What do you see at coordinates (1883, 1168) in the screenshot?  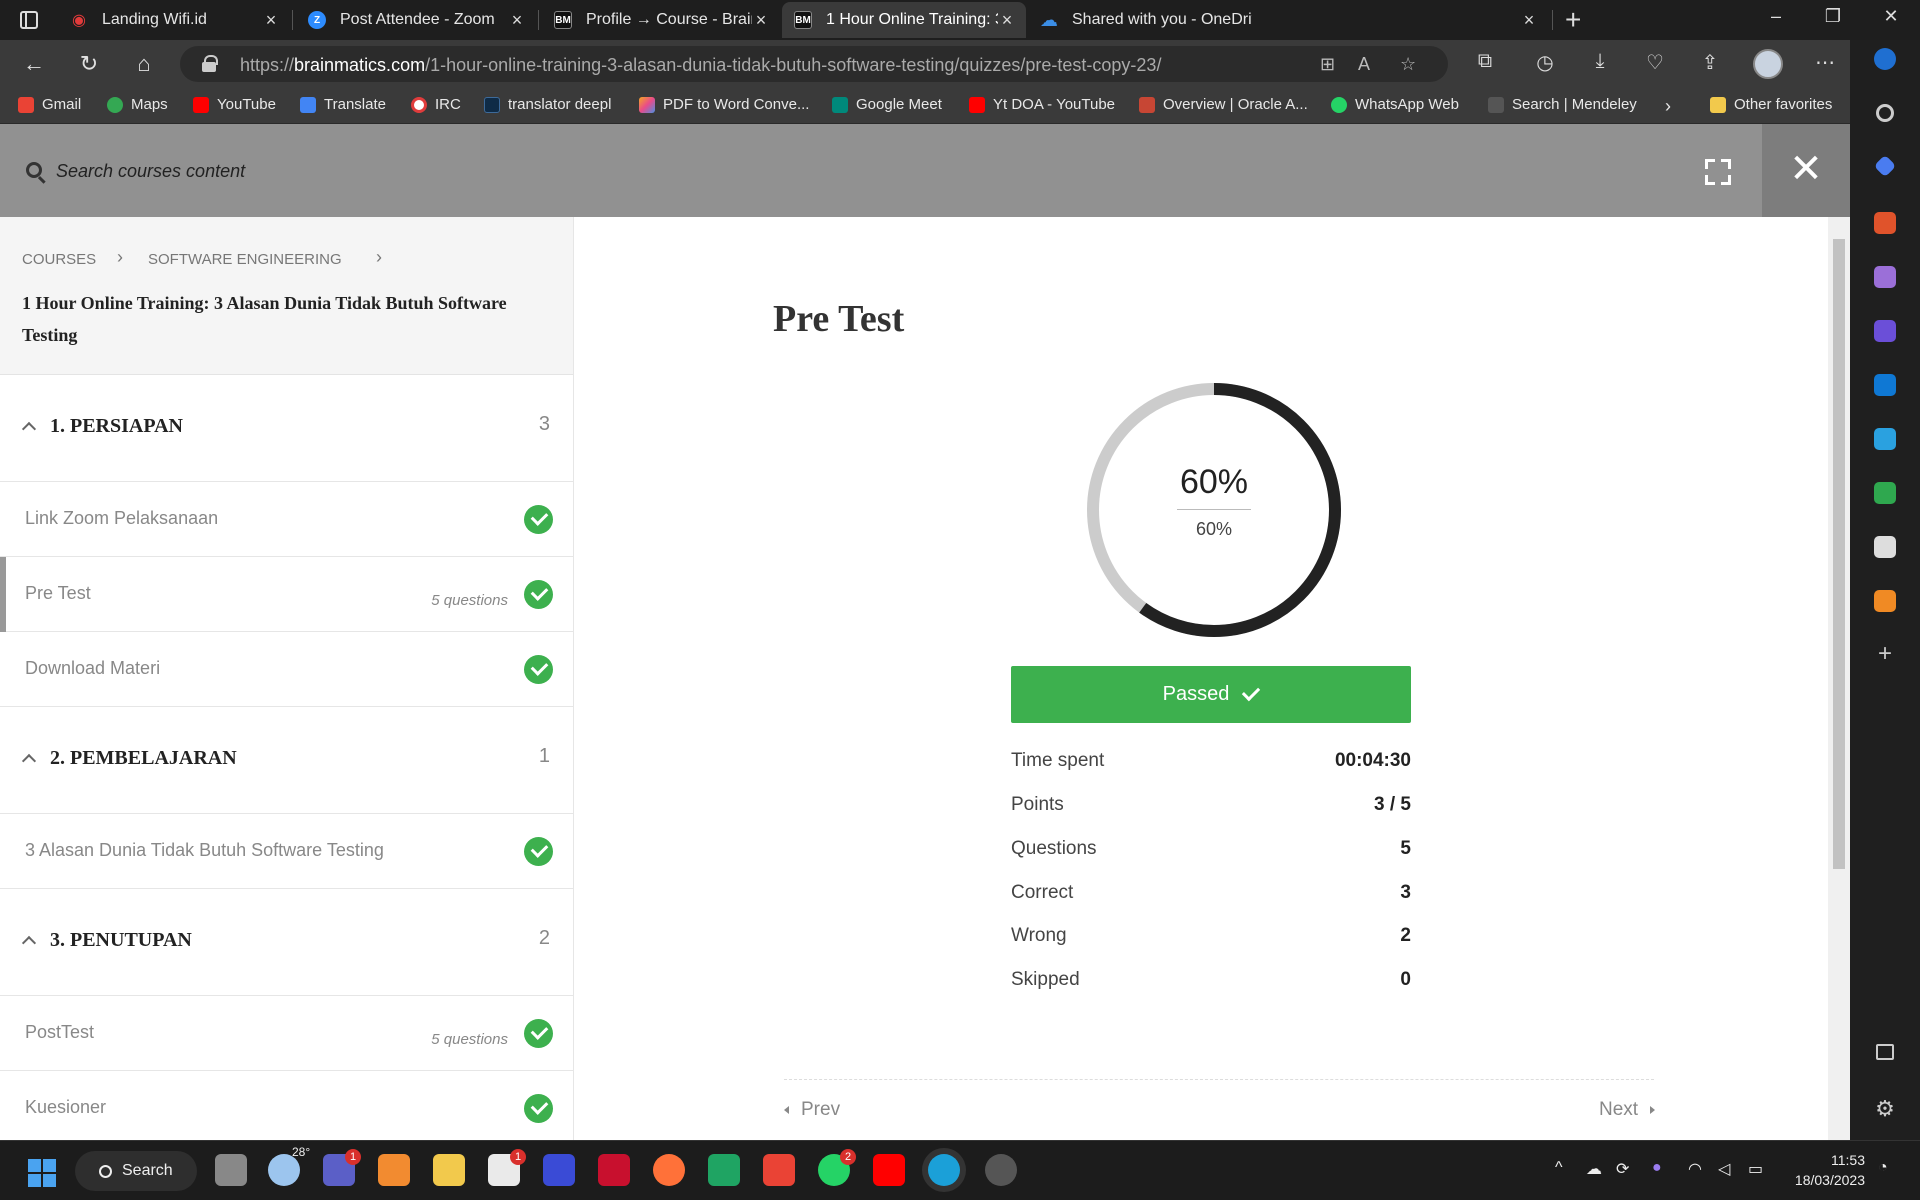 I see `notifications-icon: ◔` at bounding box center [1883, 1168].